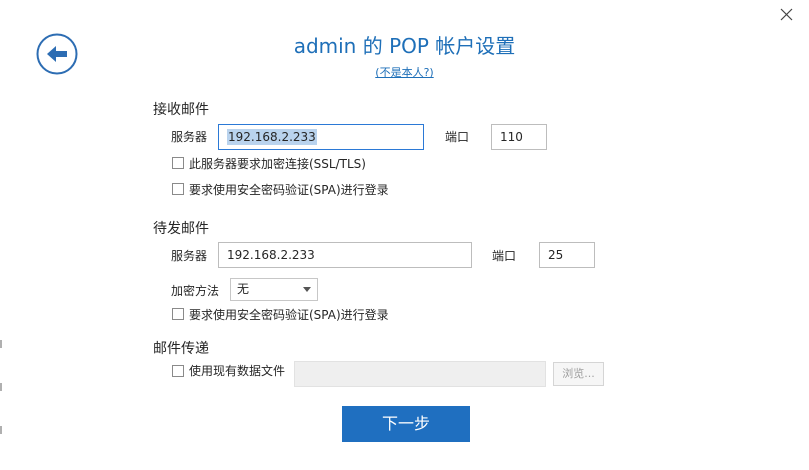 Image resolution: width=809 pixels, height=470 pixels. Describe the element at coordinates (519, 137) in the screenshot. I see `incoming-port-input: 110` at that location.